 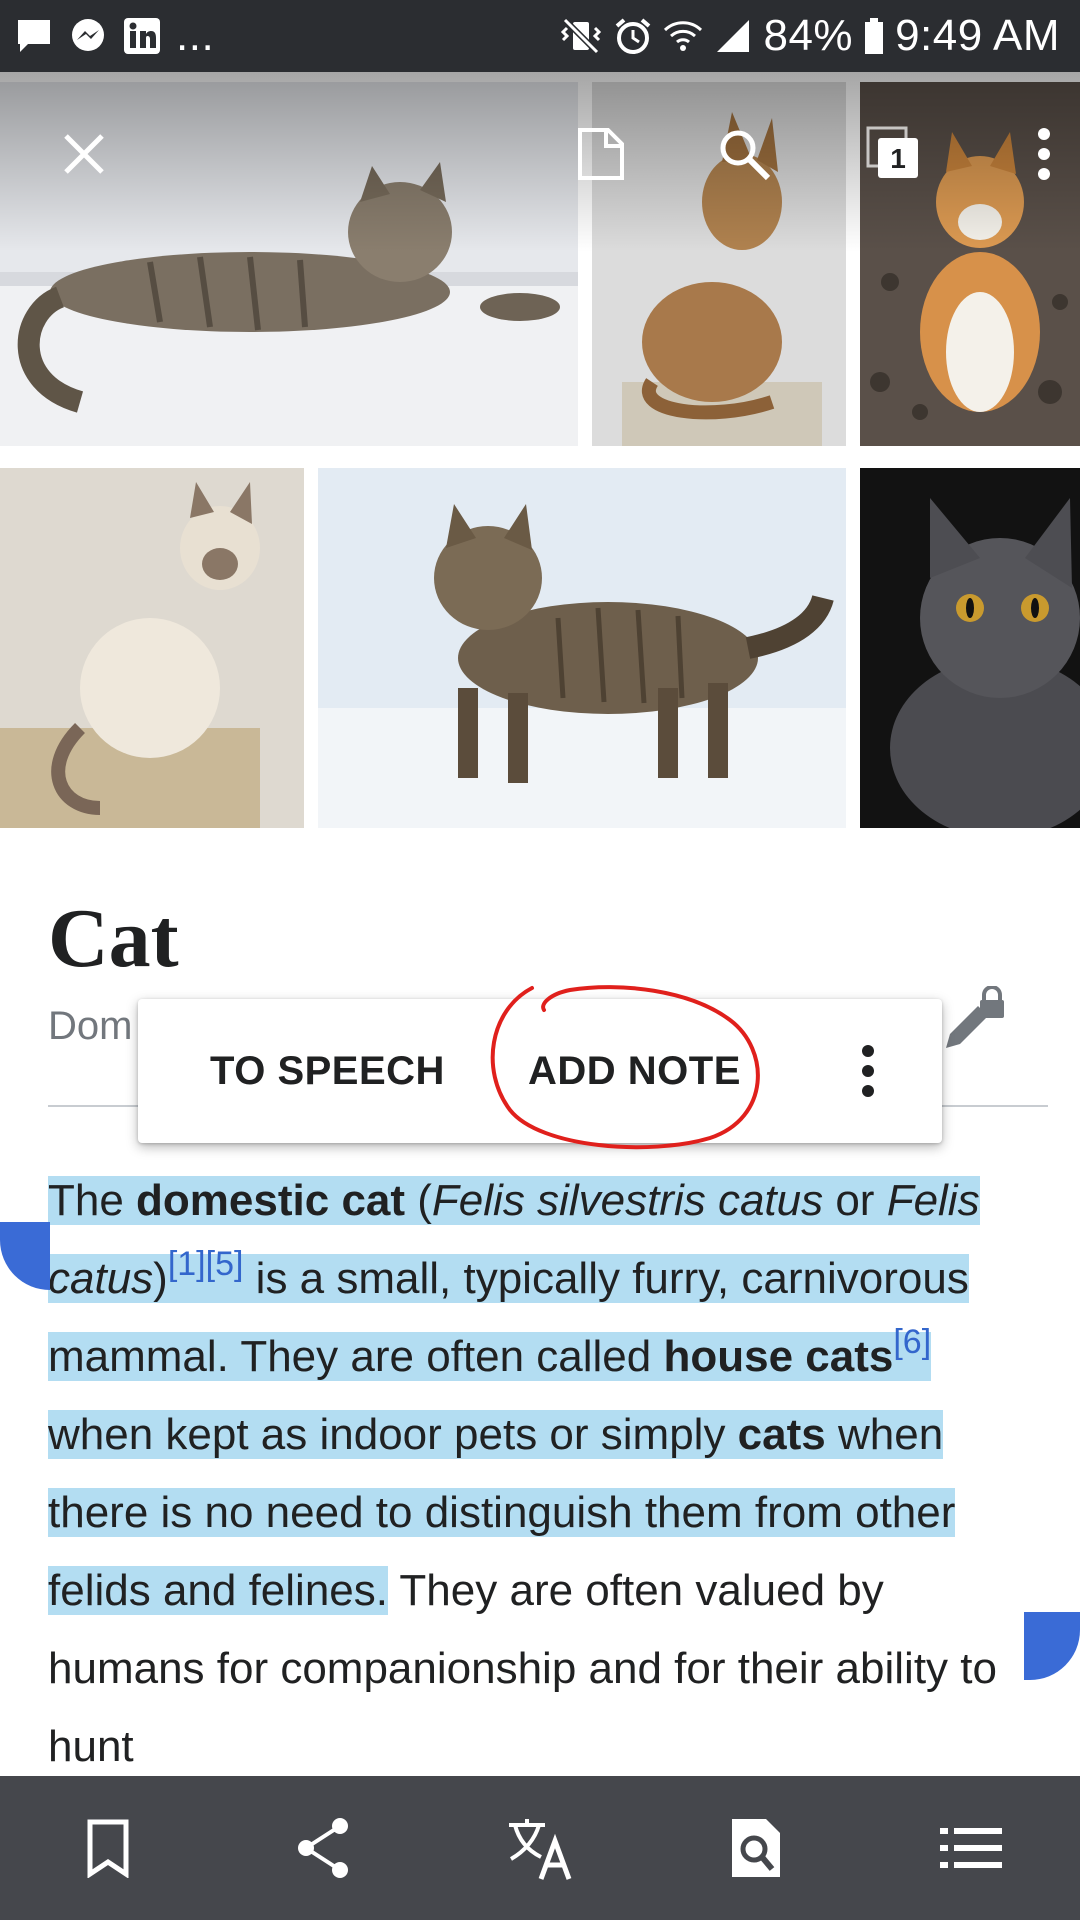 What do you see at coordinates (634, 1071) in the screenshot?
I see `add-note-button: ADD NOTE` at bounding box center [634, 1071].